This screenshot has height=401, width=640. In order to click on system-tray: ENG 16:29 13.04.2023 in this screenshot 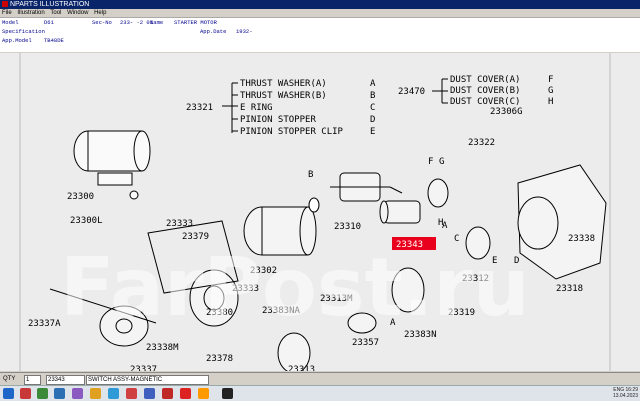, I will do `click(625, 393)`.